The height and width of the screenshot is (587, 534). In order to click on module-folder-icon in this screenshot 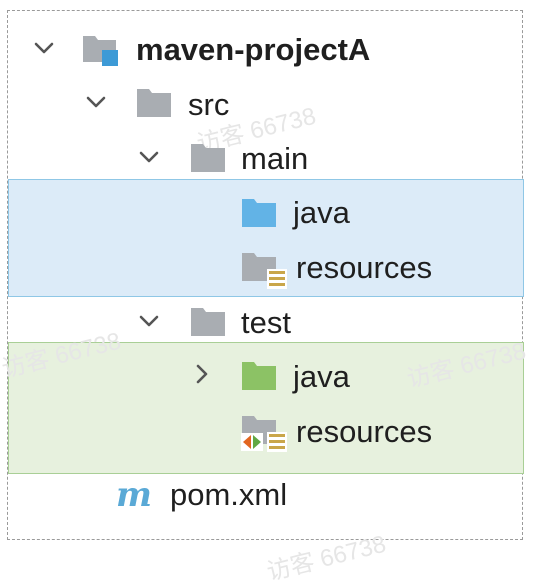, I will do `click(100, 49)`.